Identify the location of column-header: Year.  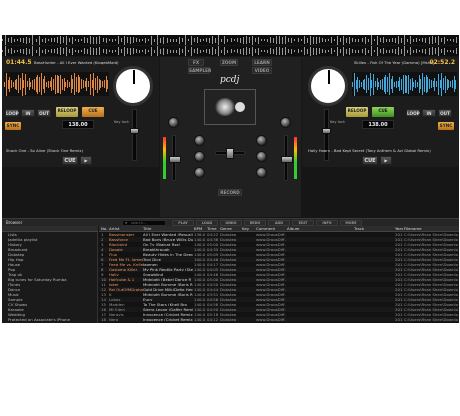
(399, 229).